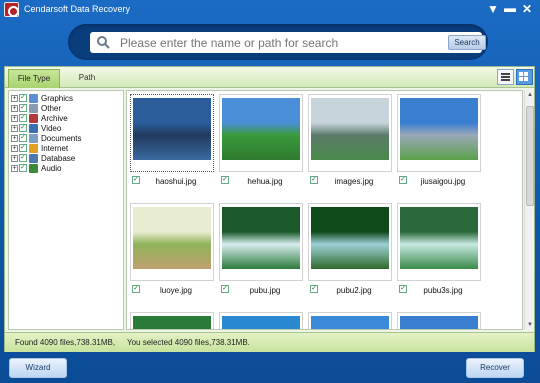  Describe the element at coordinates (33, 108) in the screenshot. I see `other-icon` at that location.